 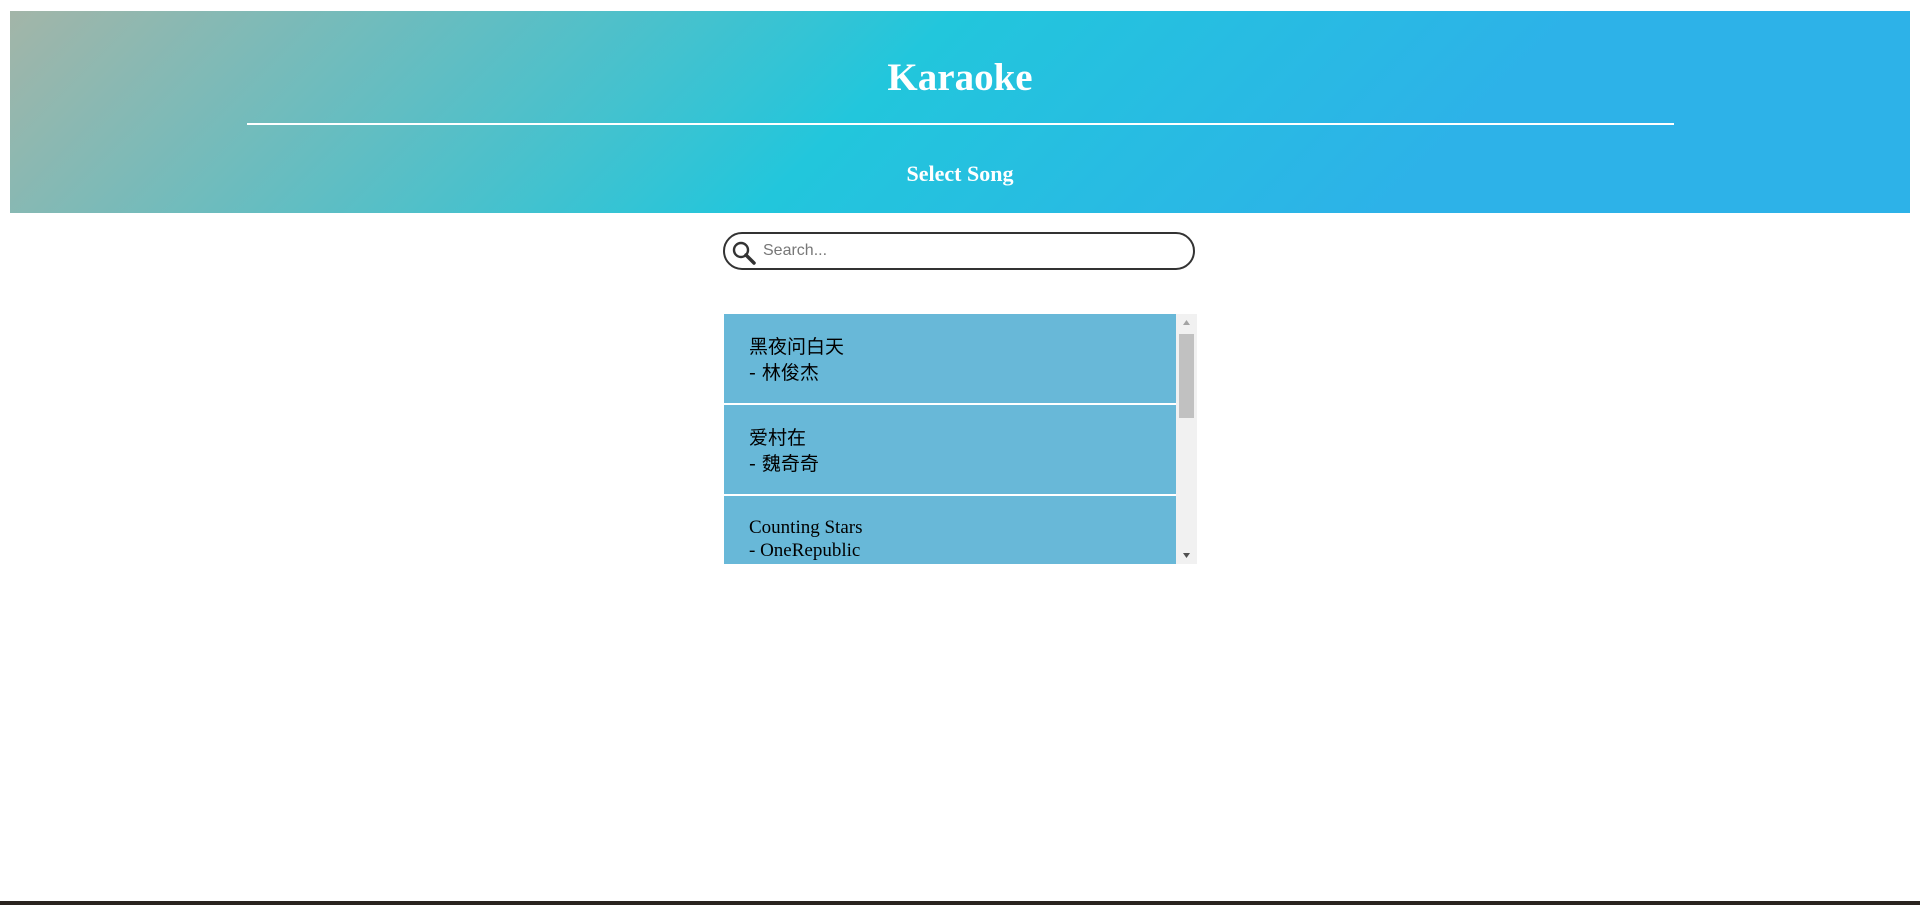 What do you see at coordinates (797, 347) in the screenshot?
I see `song-title: 黑夜问白天` at bounding box center [797, 347].